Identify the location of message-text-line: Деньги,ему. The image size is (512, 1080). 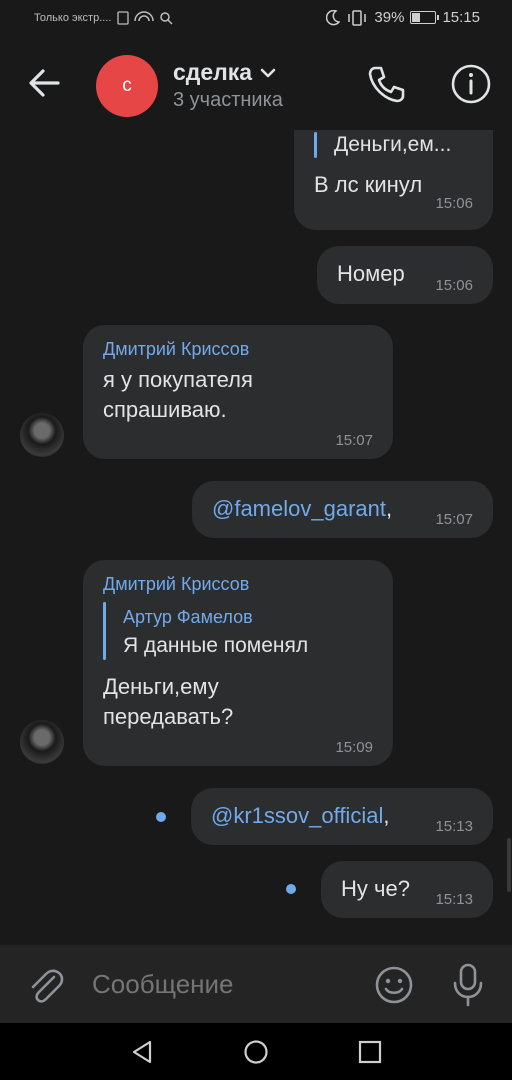
(161, 686).